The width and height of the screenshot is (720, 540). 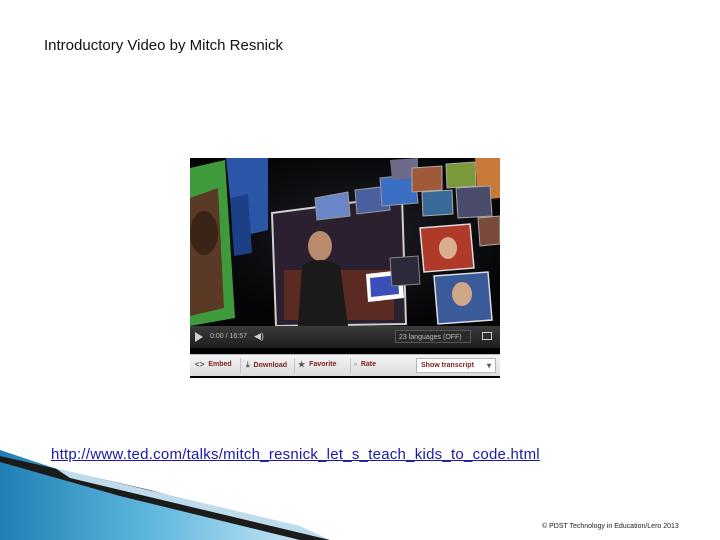 What do you see at coordinates (200, 364) in the screenshot?
I see `embed-icon: <>` at bounding box center [200, 364].